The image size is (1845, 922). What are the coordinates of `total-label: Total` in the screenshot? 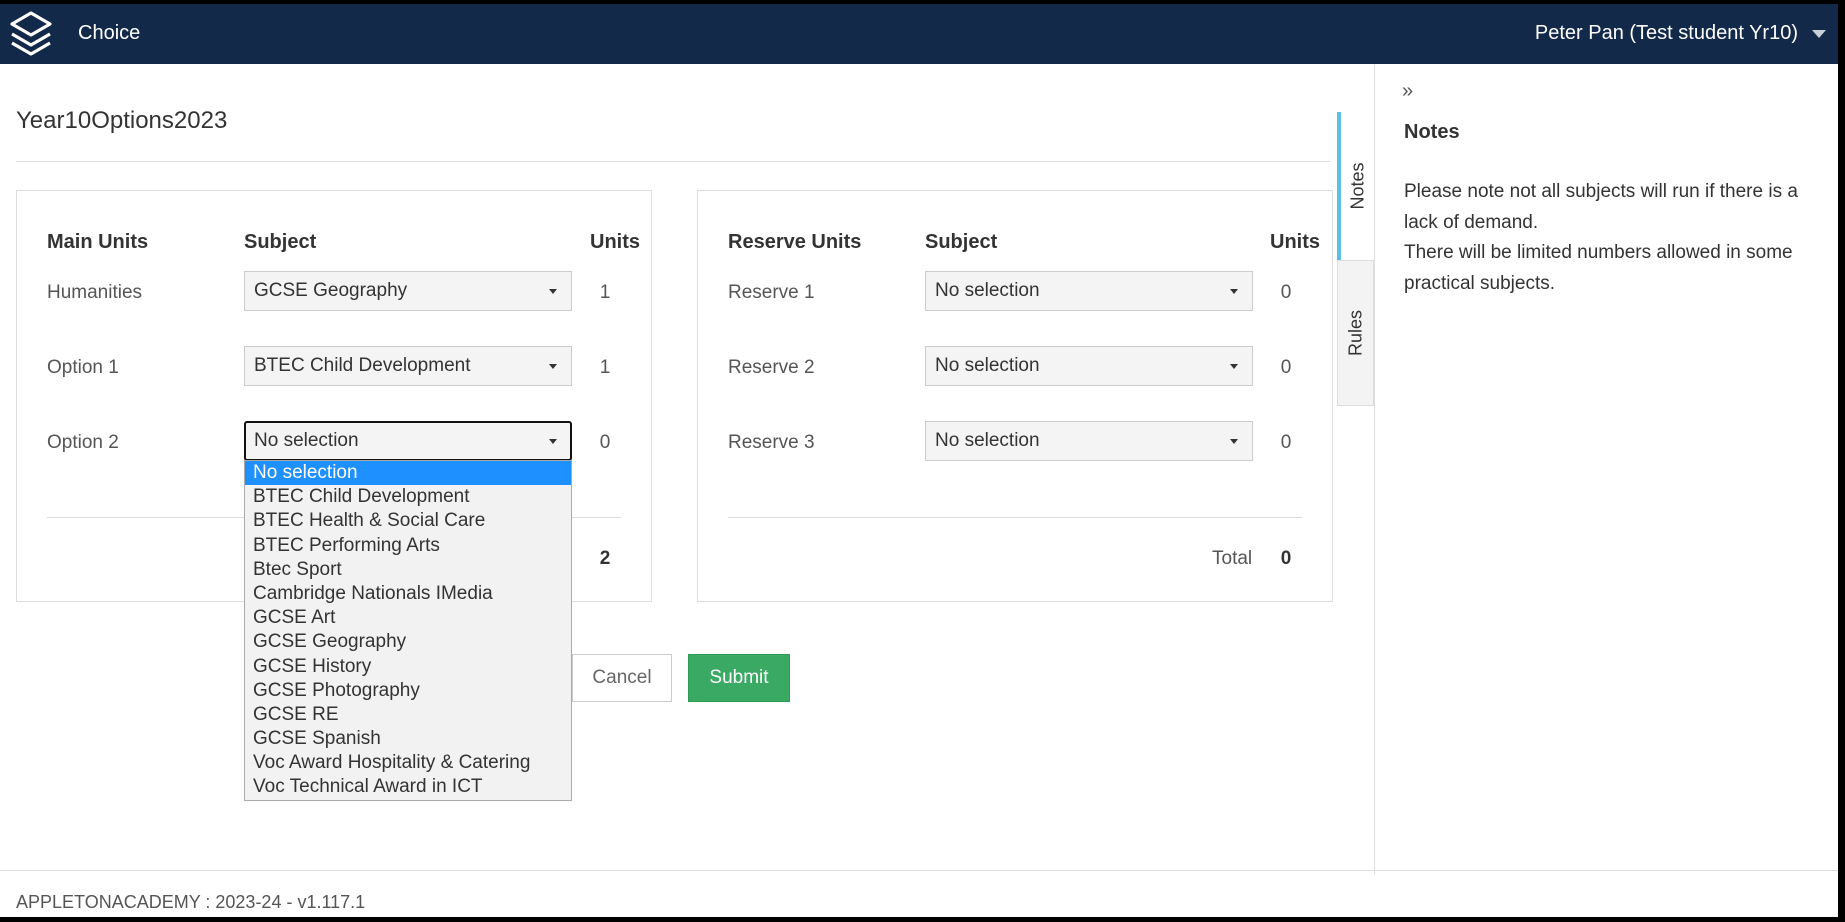 It's located at (1232, 558).